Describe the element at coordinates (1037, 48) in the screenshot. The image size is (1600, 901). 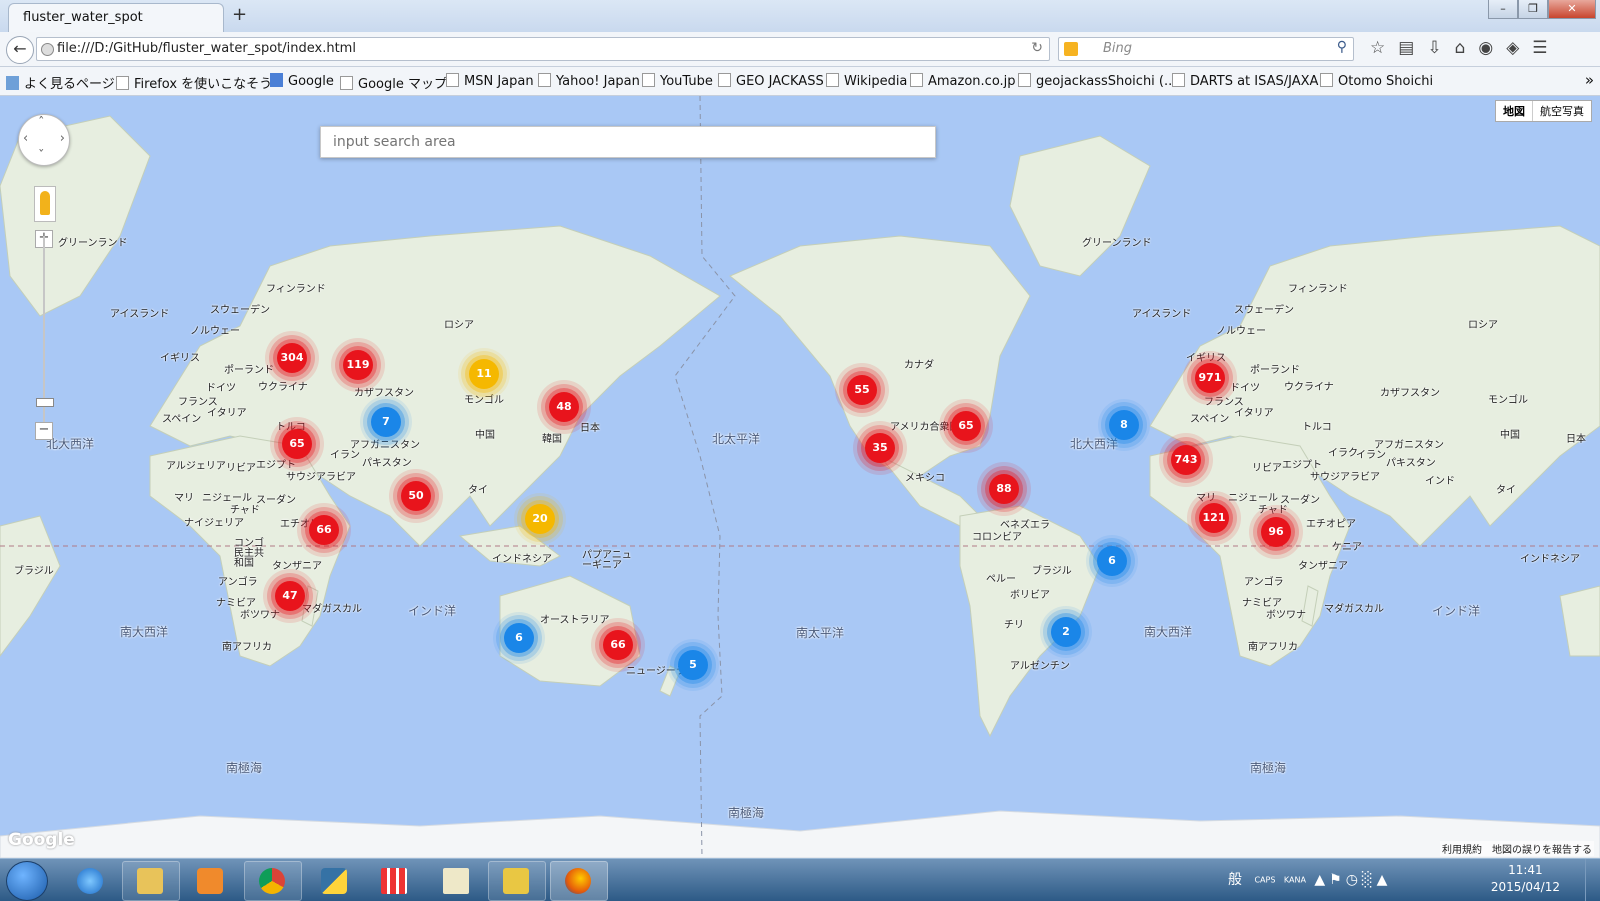
I see `reload-icon: ↻` at that location.